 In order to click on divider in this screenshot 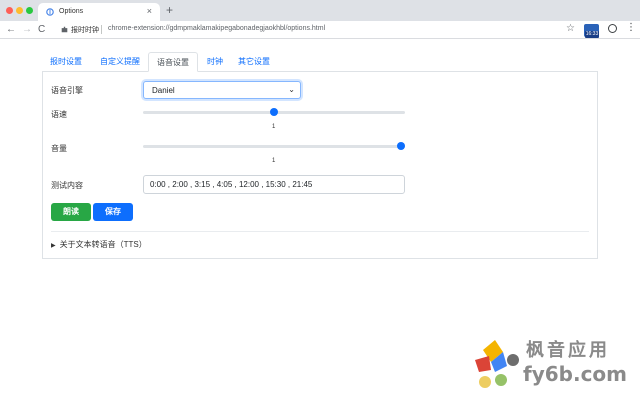, I will do `click(320, 231)`.